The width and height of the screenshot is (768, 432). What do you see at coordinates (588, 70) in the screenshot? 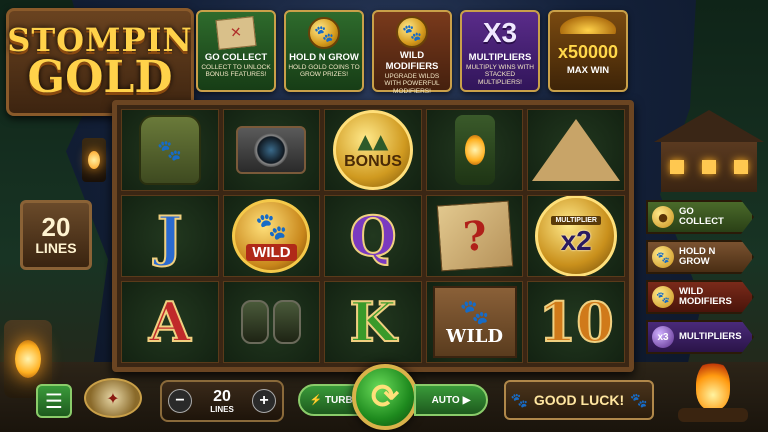
I see `feature-title: MAX WIN` at bounding box center [588, 70].